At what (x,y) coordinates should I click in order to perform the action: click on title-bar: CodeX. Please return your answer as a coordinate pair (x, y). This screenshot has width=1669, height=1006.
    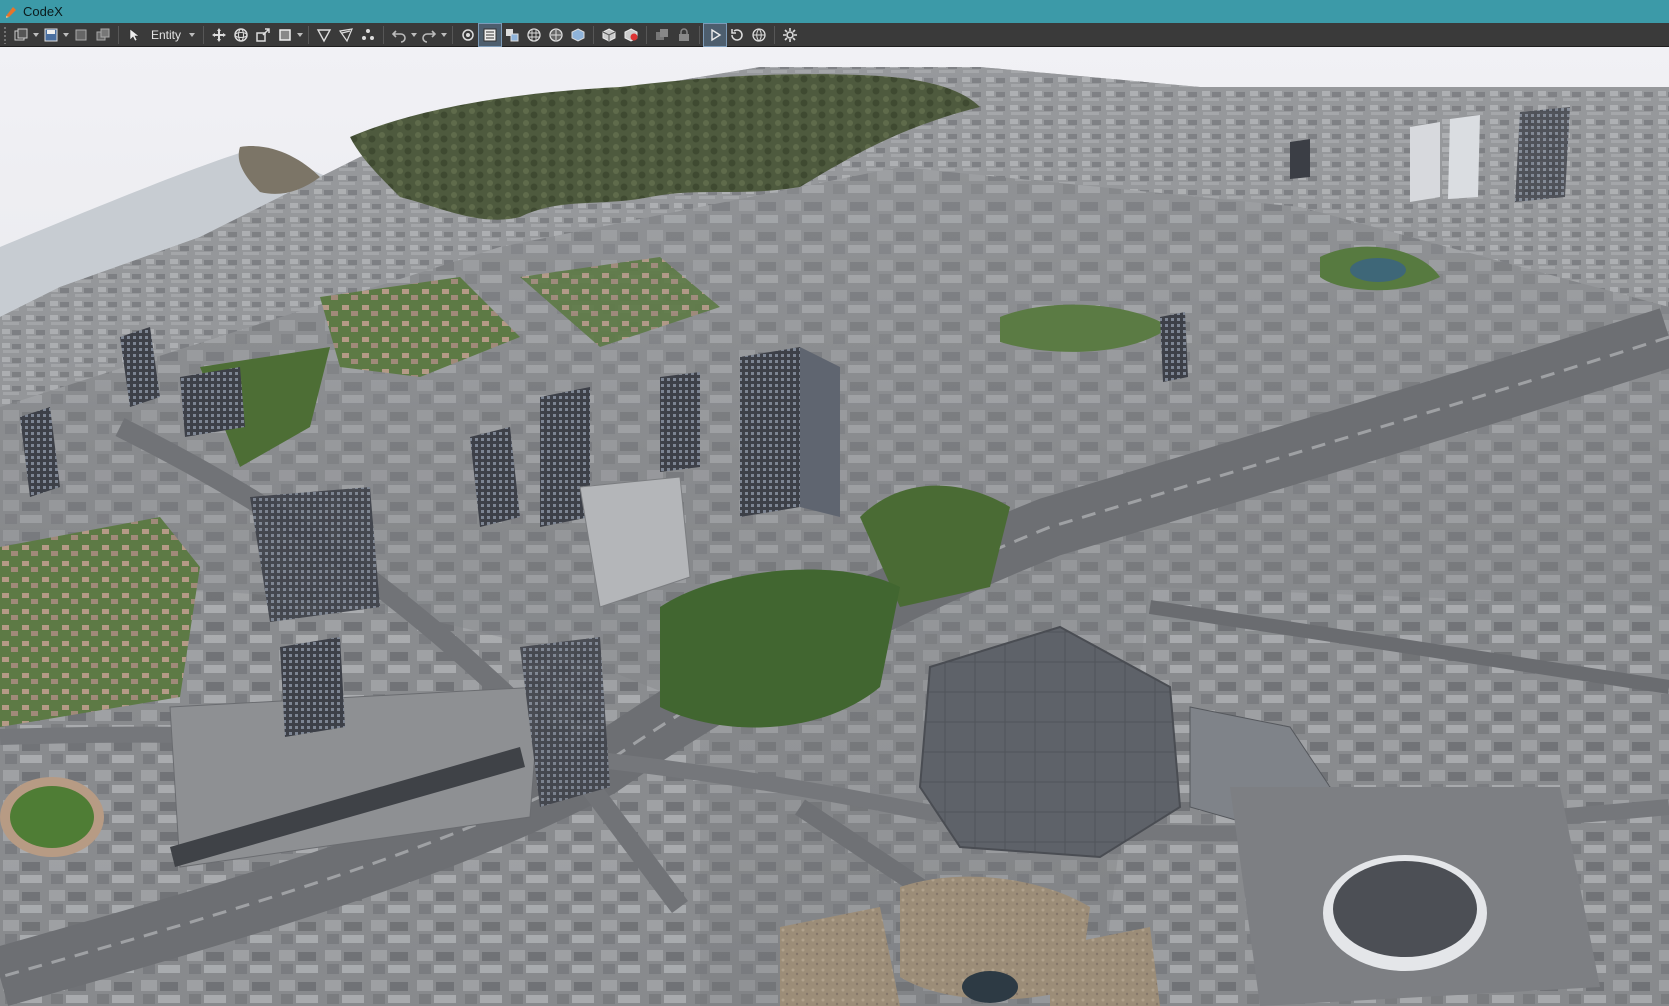
    Looking at the image, I should click on (834, 11).